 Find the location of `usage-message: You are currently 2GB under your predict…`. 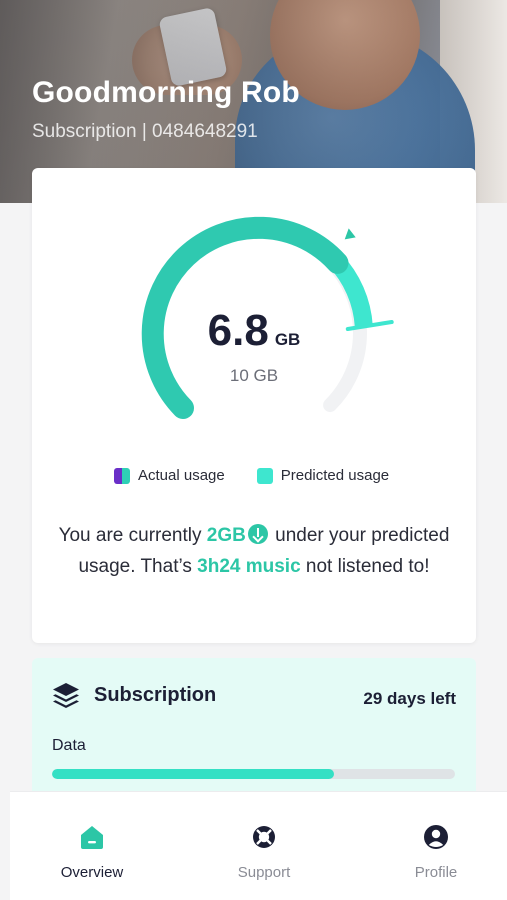

usage-message: You are currently 2GB under your predict… is located at coordinates (254, 550).